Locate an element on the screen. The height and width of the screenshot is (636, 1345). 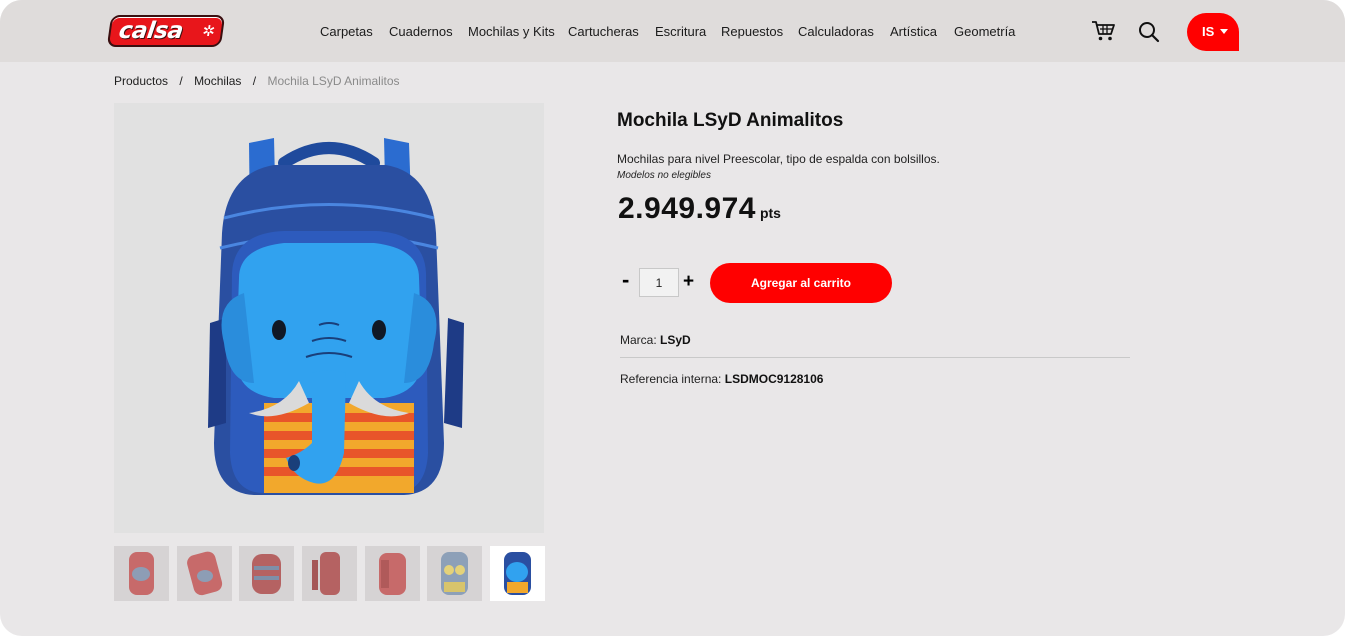
brand-label: Marca: is located at coordinates (638, 340).